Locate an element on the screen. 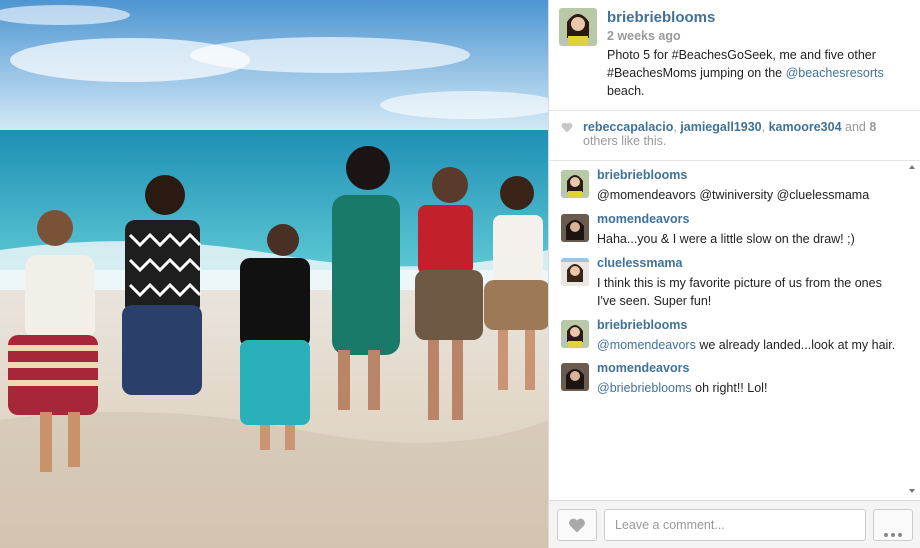  author-username: briebrieblooms is located at coordinates (661, 17).